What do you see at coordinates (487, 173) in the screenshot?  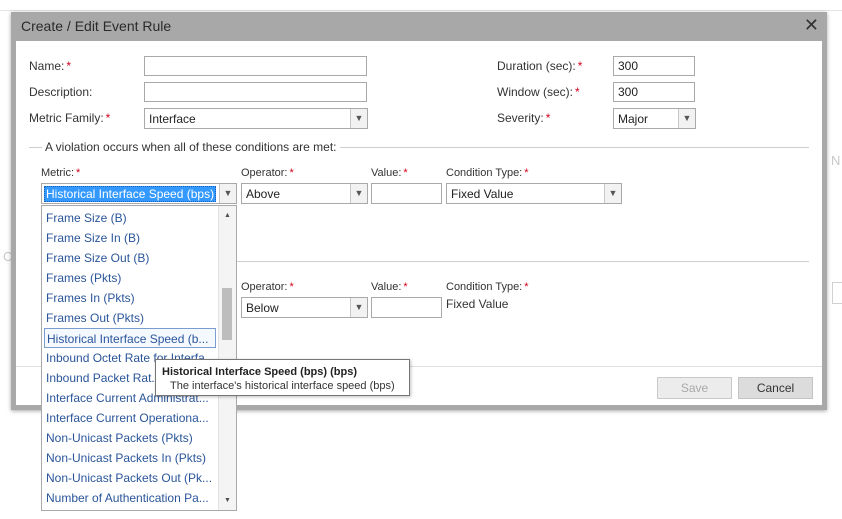 I see `condition-type-label: Condition Type: *` at bounding box center [487, 173].